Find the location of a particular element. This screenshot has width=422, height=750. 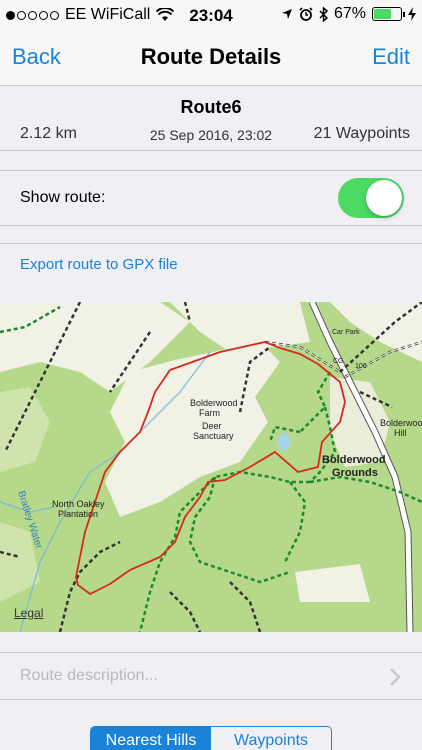

navigation-bar: Back Route Details Edit is located at coordinates (211, 58).